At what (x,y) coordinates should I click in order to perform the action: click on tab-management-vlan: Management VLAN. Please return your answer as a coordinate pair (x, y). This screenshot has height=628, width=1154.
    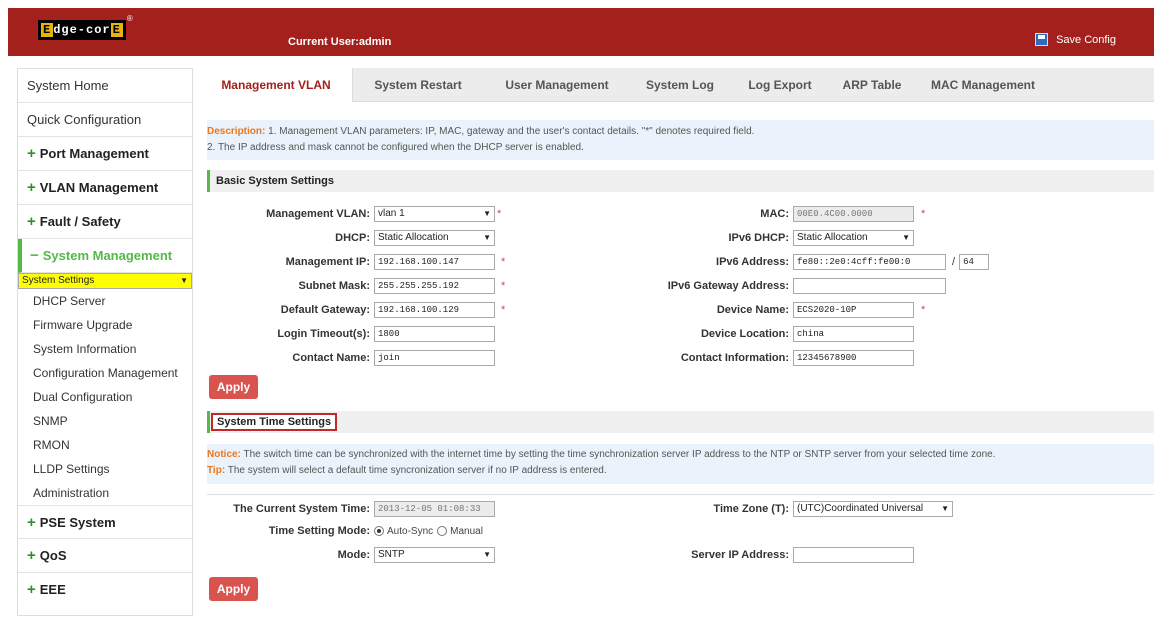
    Looking at the image, I should click on (276, 85).